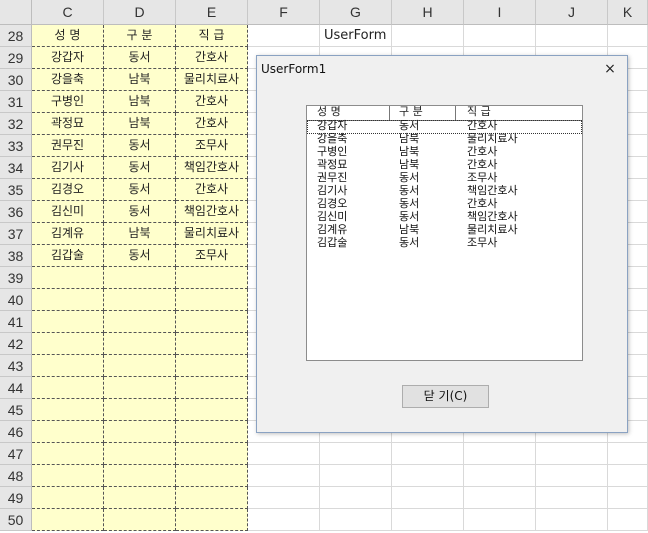 This screenshot has width=648, height=533. Describe the element at coordinates (444, 218) in the screenshot. I see `list-item: 김신미 동서 책임간호사` at that location.